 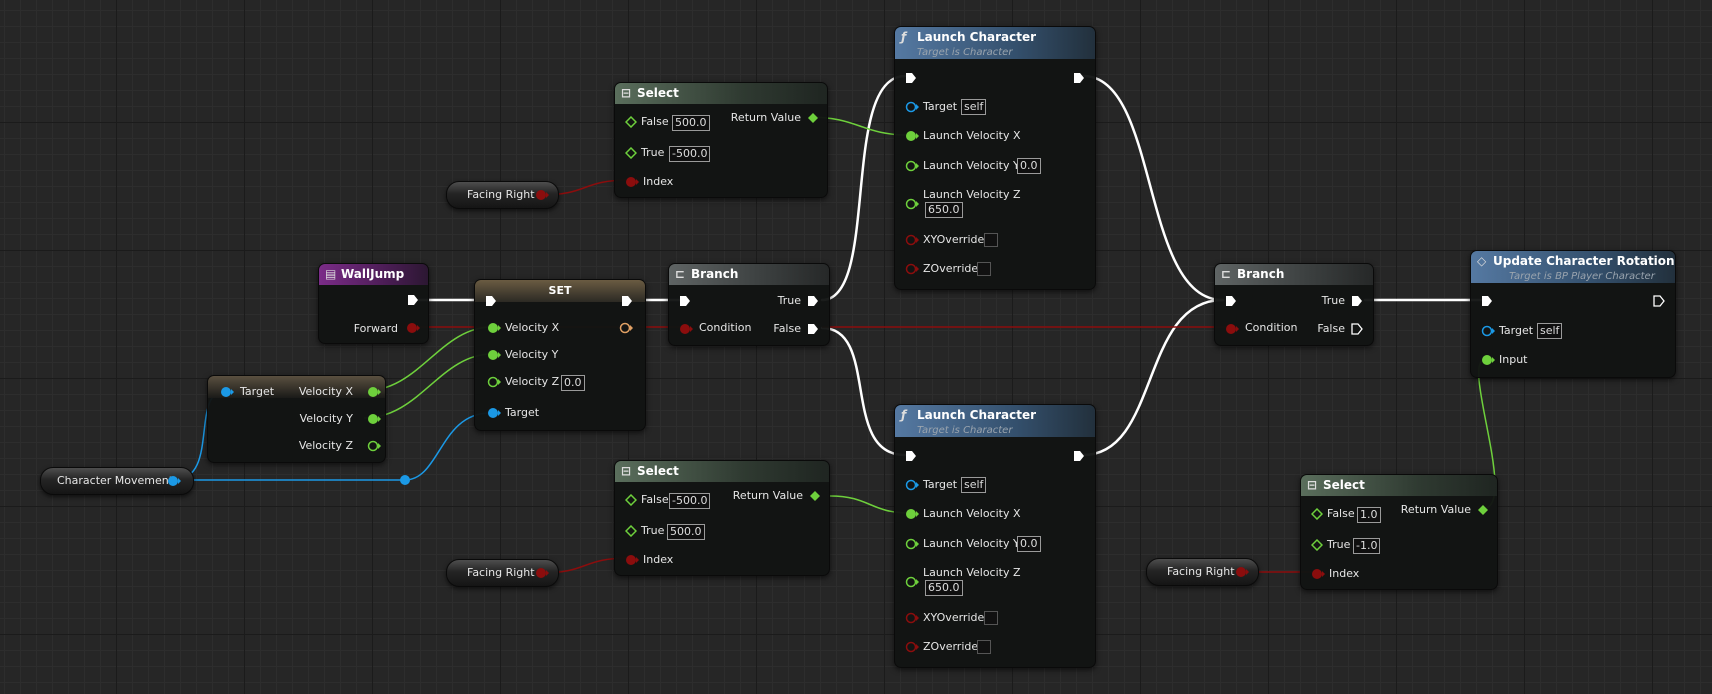 What do you see at coordinates (1261, 274) in the screenshot?
I see `node-title: Branch` at bounding box center [1261, 274].